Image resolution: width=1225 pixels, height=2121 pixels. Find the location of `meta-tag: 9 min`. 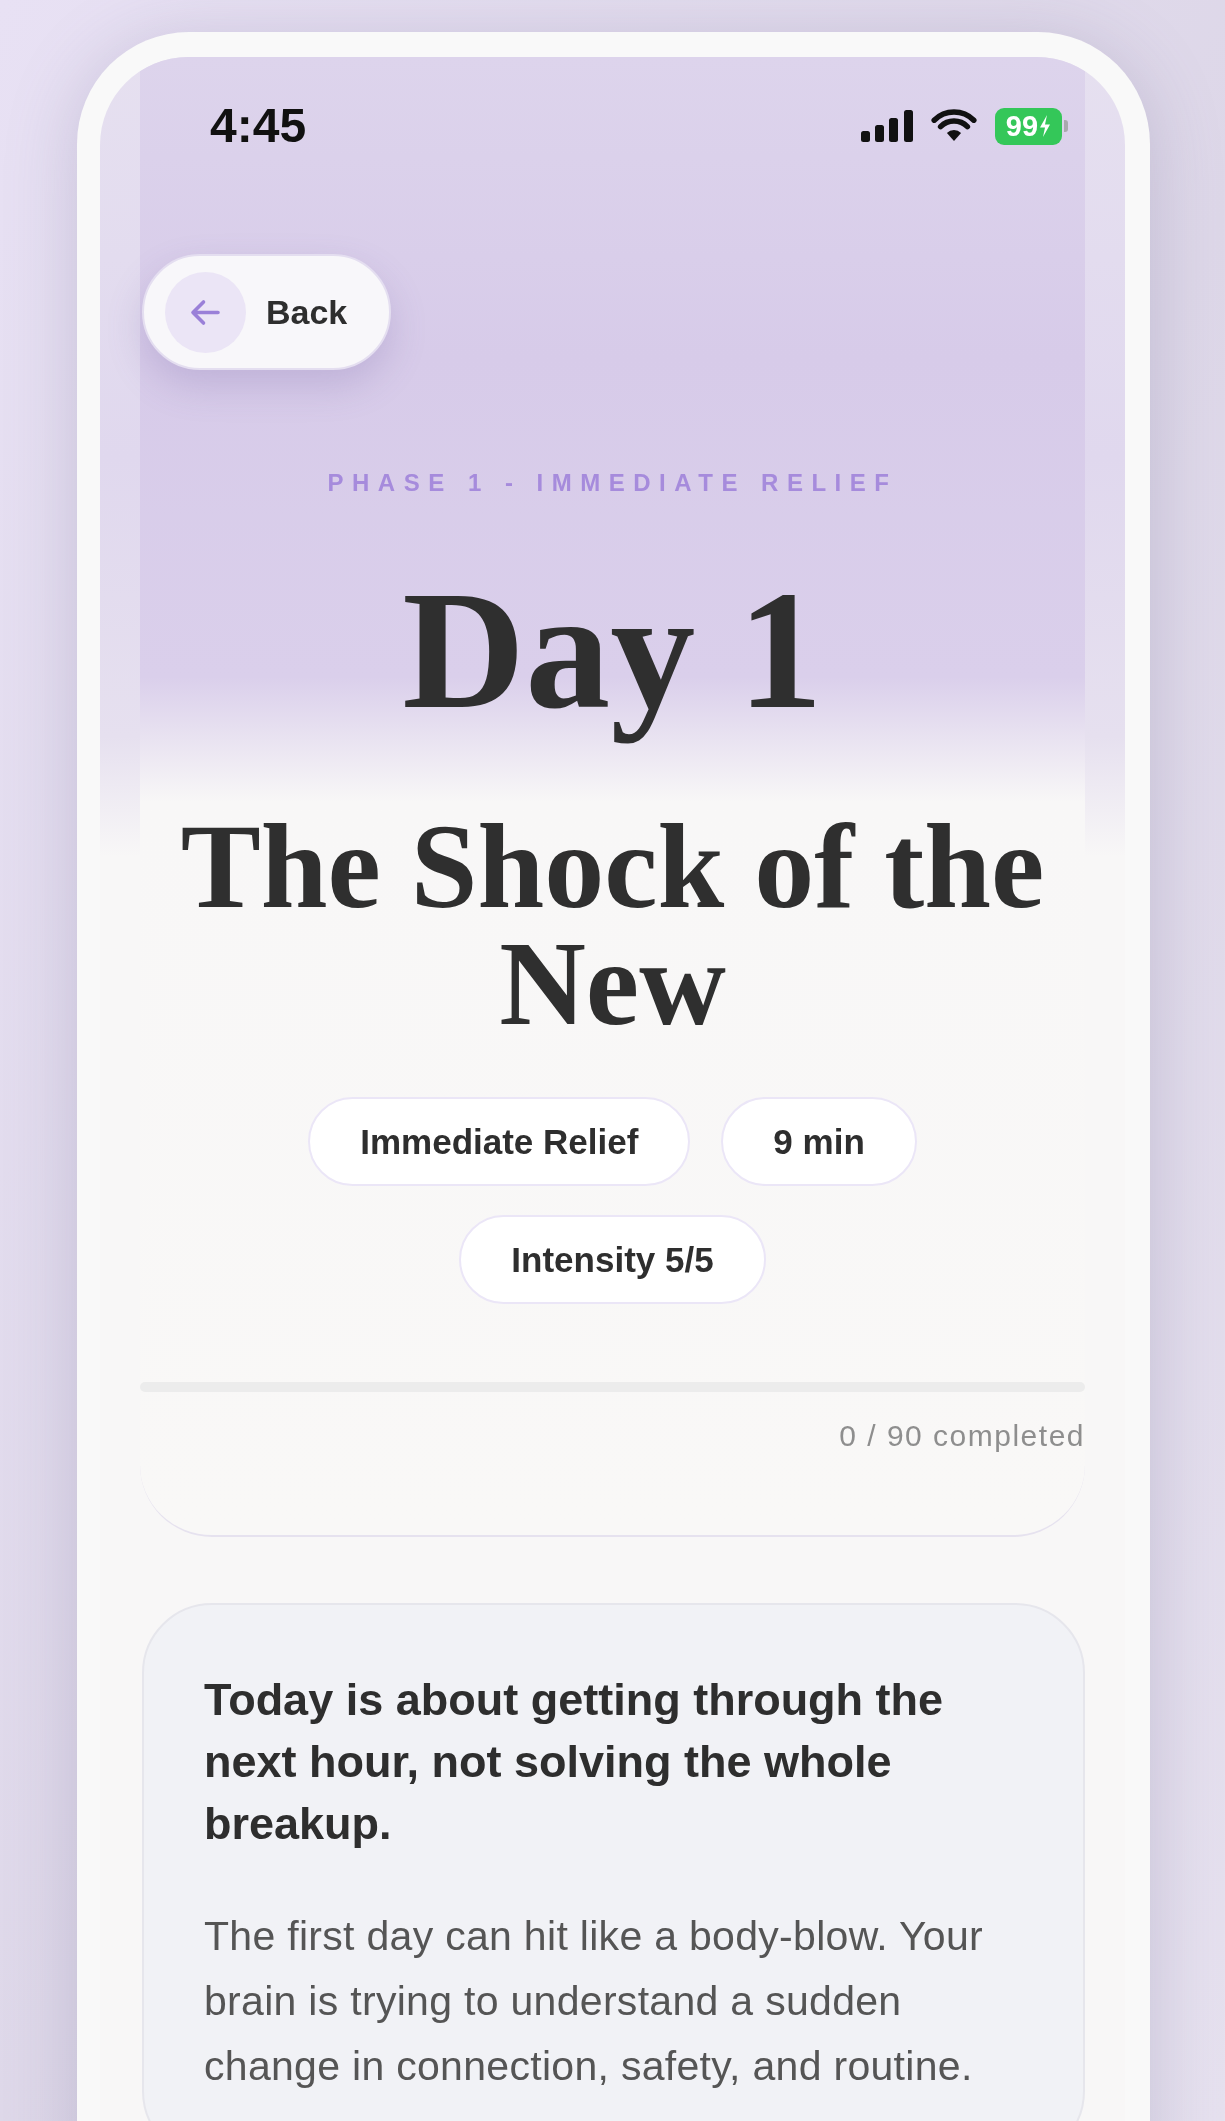

meta-tag: 9 min is located at coordinates (819, 1141).